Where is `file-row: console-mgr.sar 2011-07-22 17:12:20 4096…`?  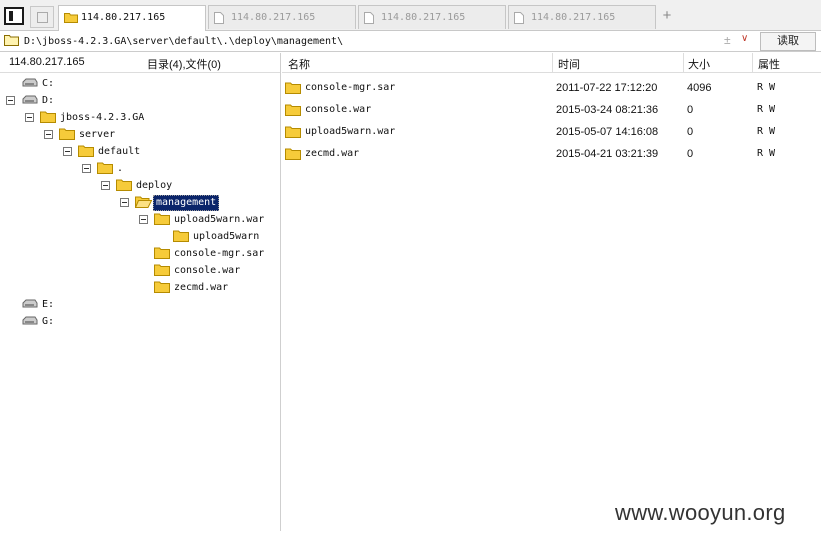 file-row: console-mgr.sar 2011-07-22 17:12:20 4096… is located at coordinates (551, 88).